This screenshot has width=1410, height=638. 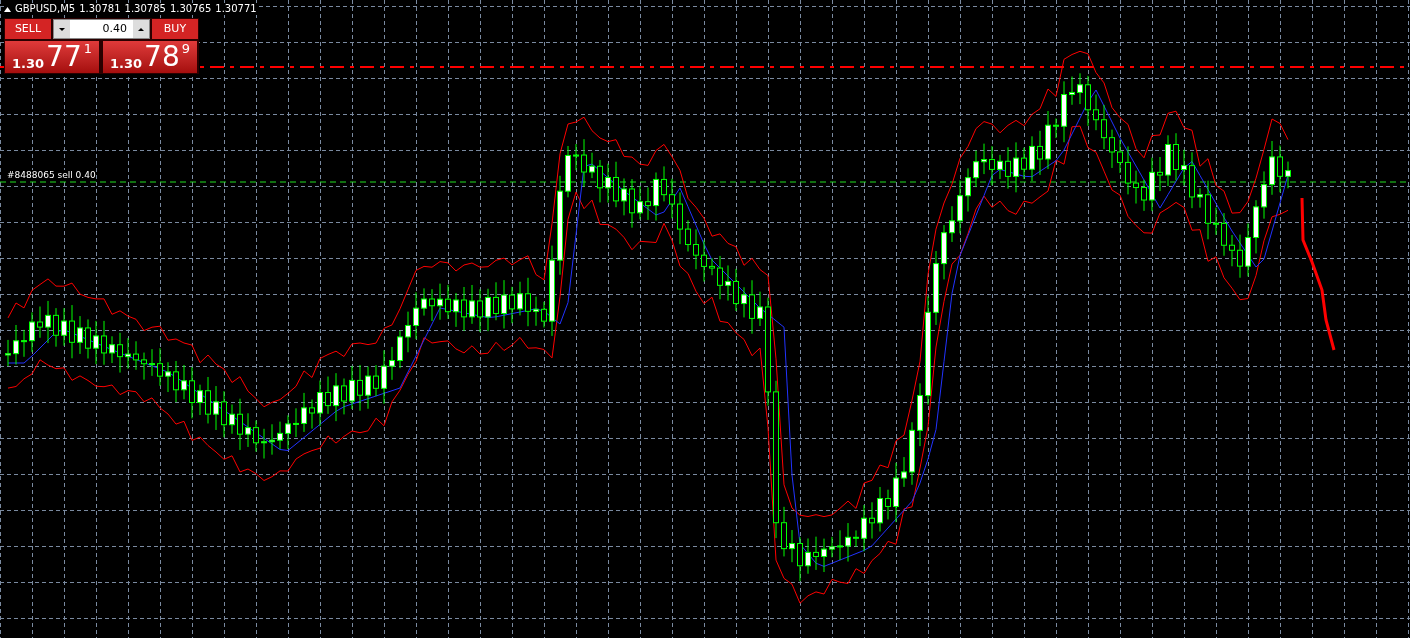 What do you see at coordinates (185, 48) in the screenshot?
I see `price-pip: 9` at bounding box center [185, 48].